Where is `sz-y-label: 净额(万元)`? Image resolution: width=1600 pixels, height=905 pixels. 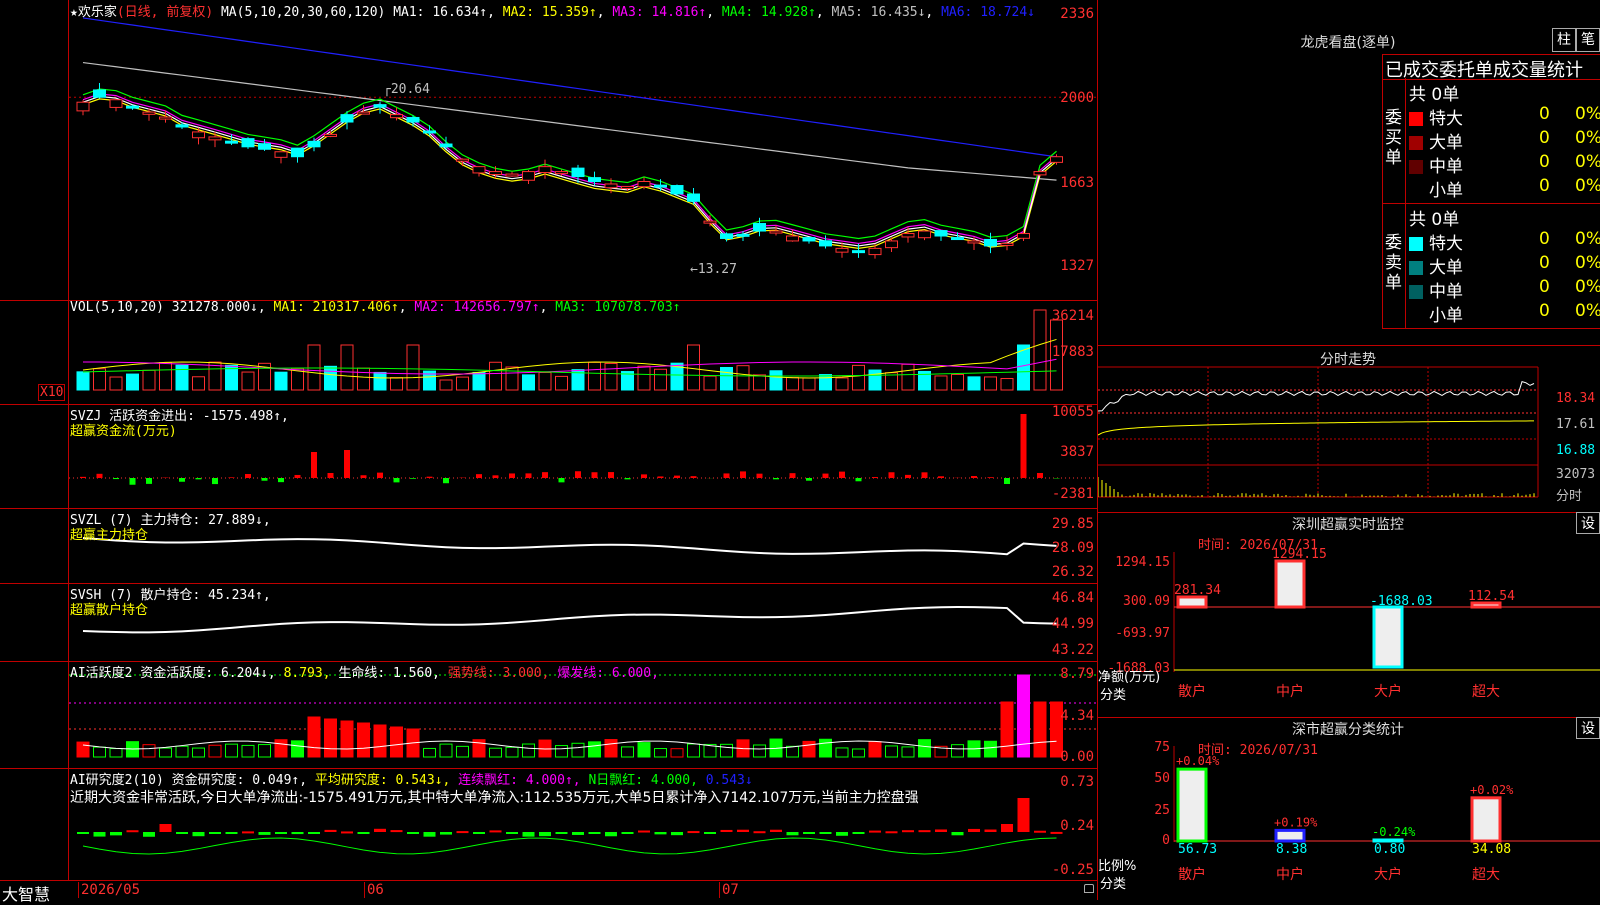
sz-y-label: 净额(万元) is located at coordinates (1129, 675).